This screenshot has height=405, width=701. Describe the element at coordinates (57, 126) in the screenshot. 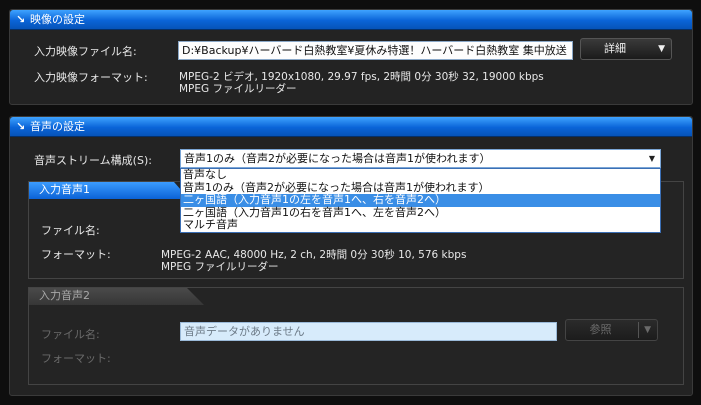

I see `audio-settings-title: 音声の設定` at that location.